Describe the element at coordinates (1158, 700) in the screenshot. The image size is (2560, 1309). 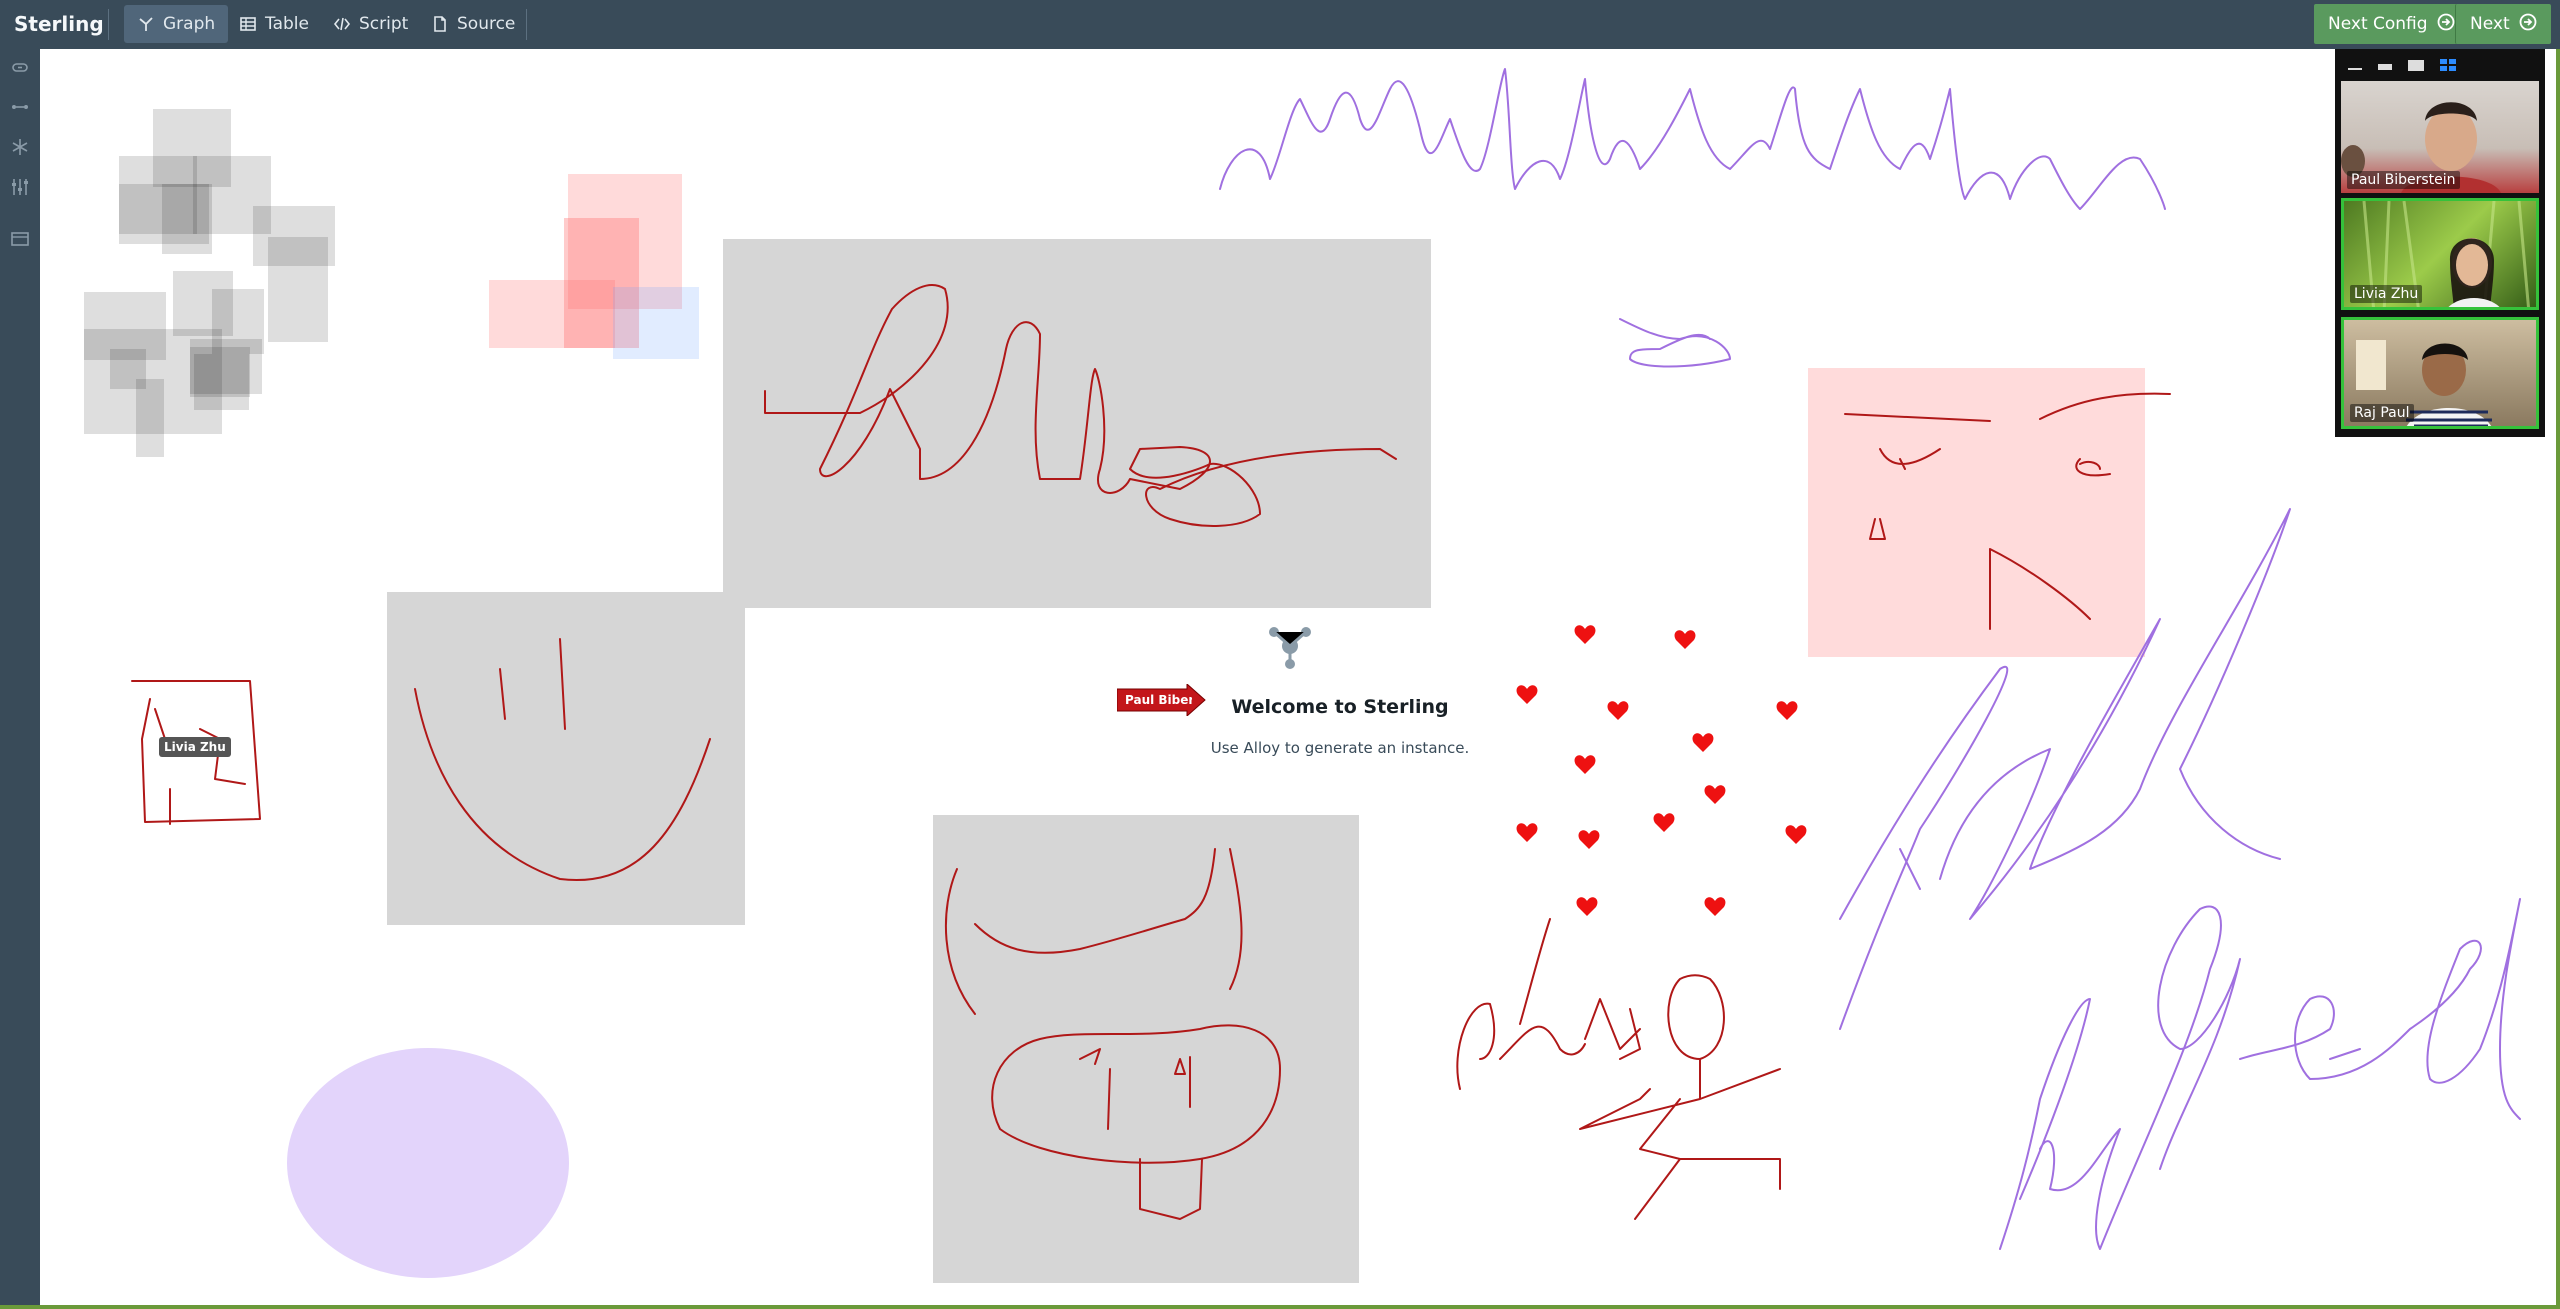
I see `cursor-label-paul: Paul Biberstein` at that location.